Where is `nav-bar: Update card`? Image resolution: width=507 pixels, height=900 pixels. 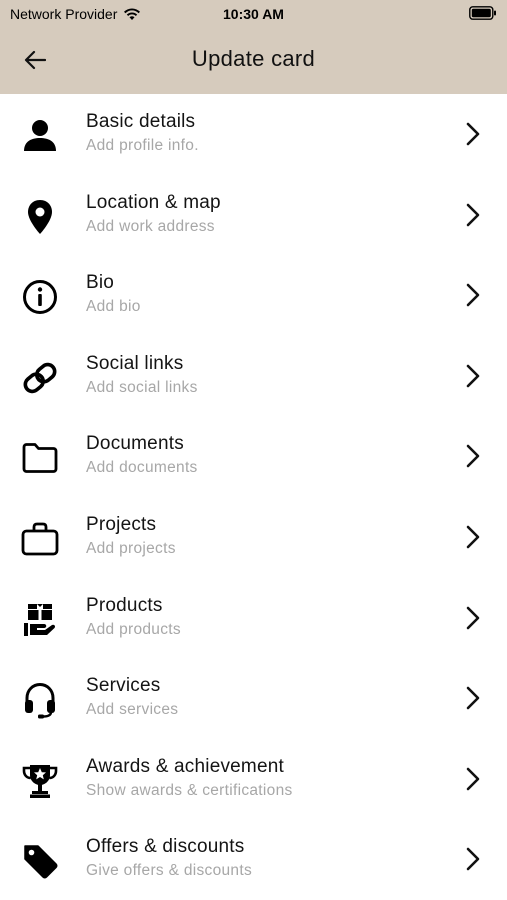 nav-bar: Update card is located at coordinates (253, 60).